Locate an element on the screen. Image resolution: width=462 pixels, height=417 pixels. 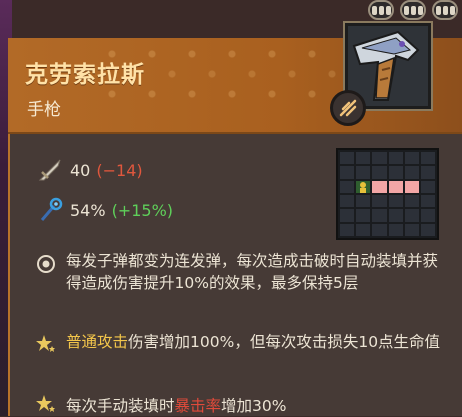
effect-2-highlight: 普通攻击 is located at coordinates (97, 342).